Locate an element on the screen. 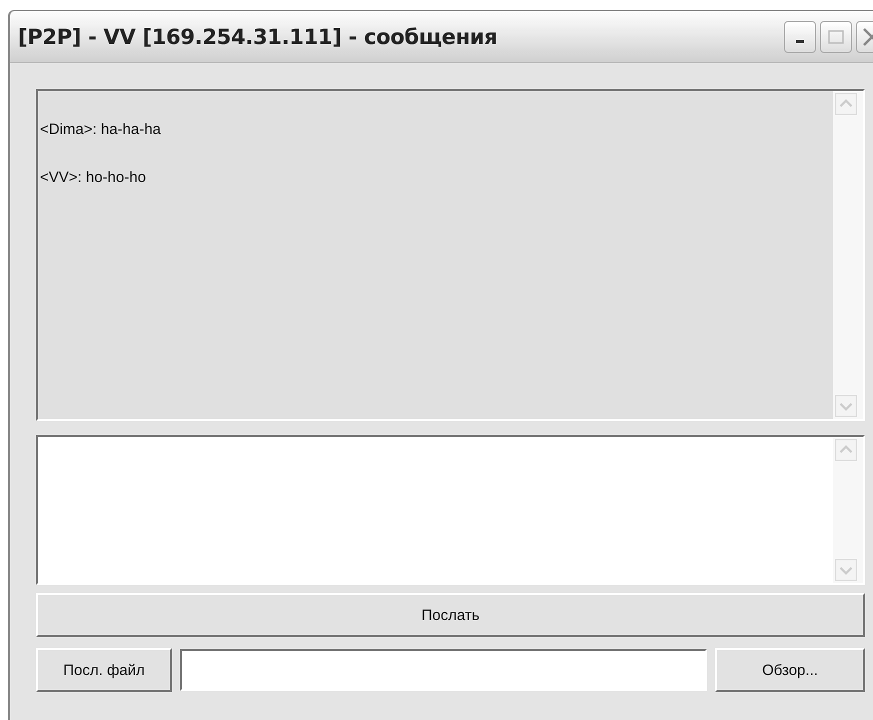 The height and width of the screenshot is (720, 873). file-path-field is located at coordinates (443, 670).